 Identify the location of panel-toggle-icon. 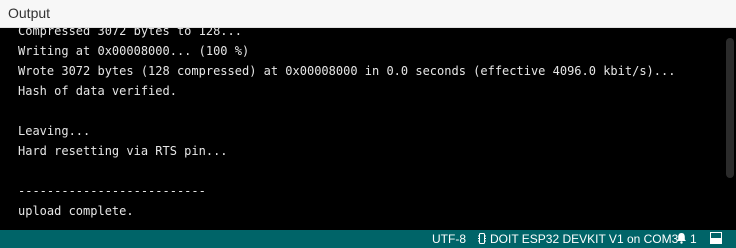
(716, 239).